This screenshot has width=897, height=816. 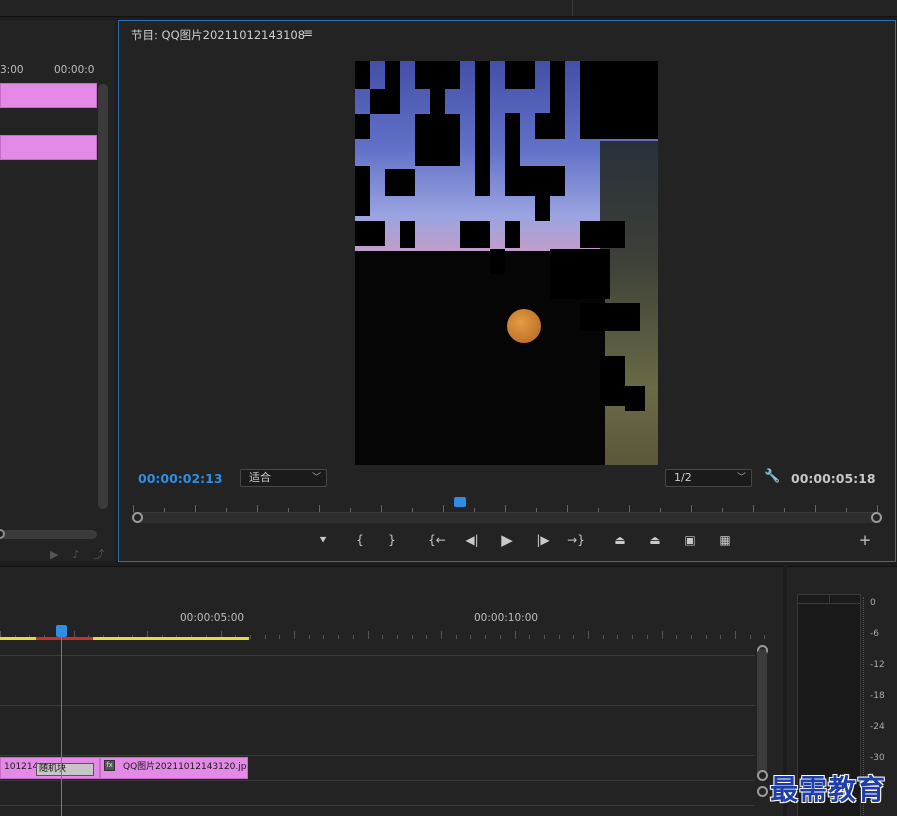 What do you see at coordinates (690, 540) in the screenshot?
I see `export-frame-button: ▣` at bounding box center [690, 540].